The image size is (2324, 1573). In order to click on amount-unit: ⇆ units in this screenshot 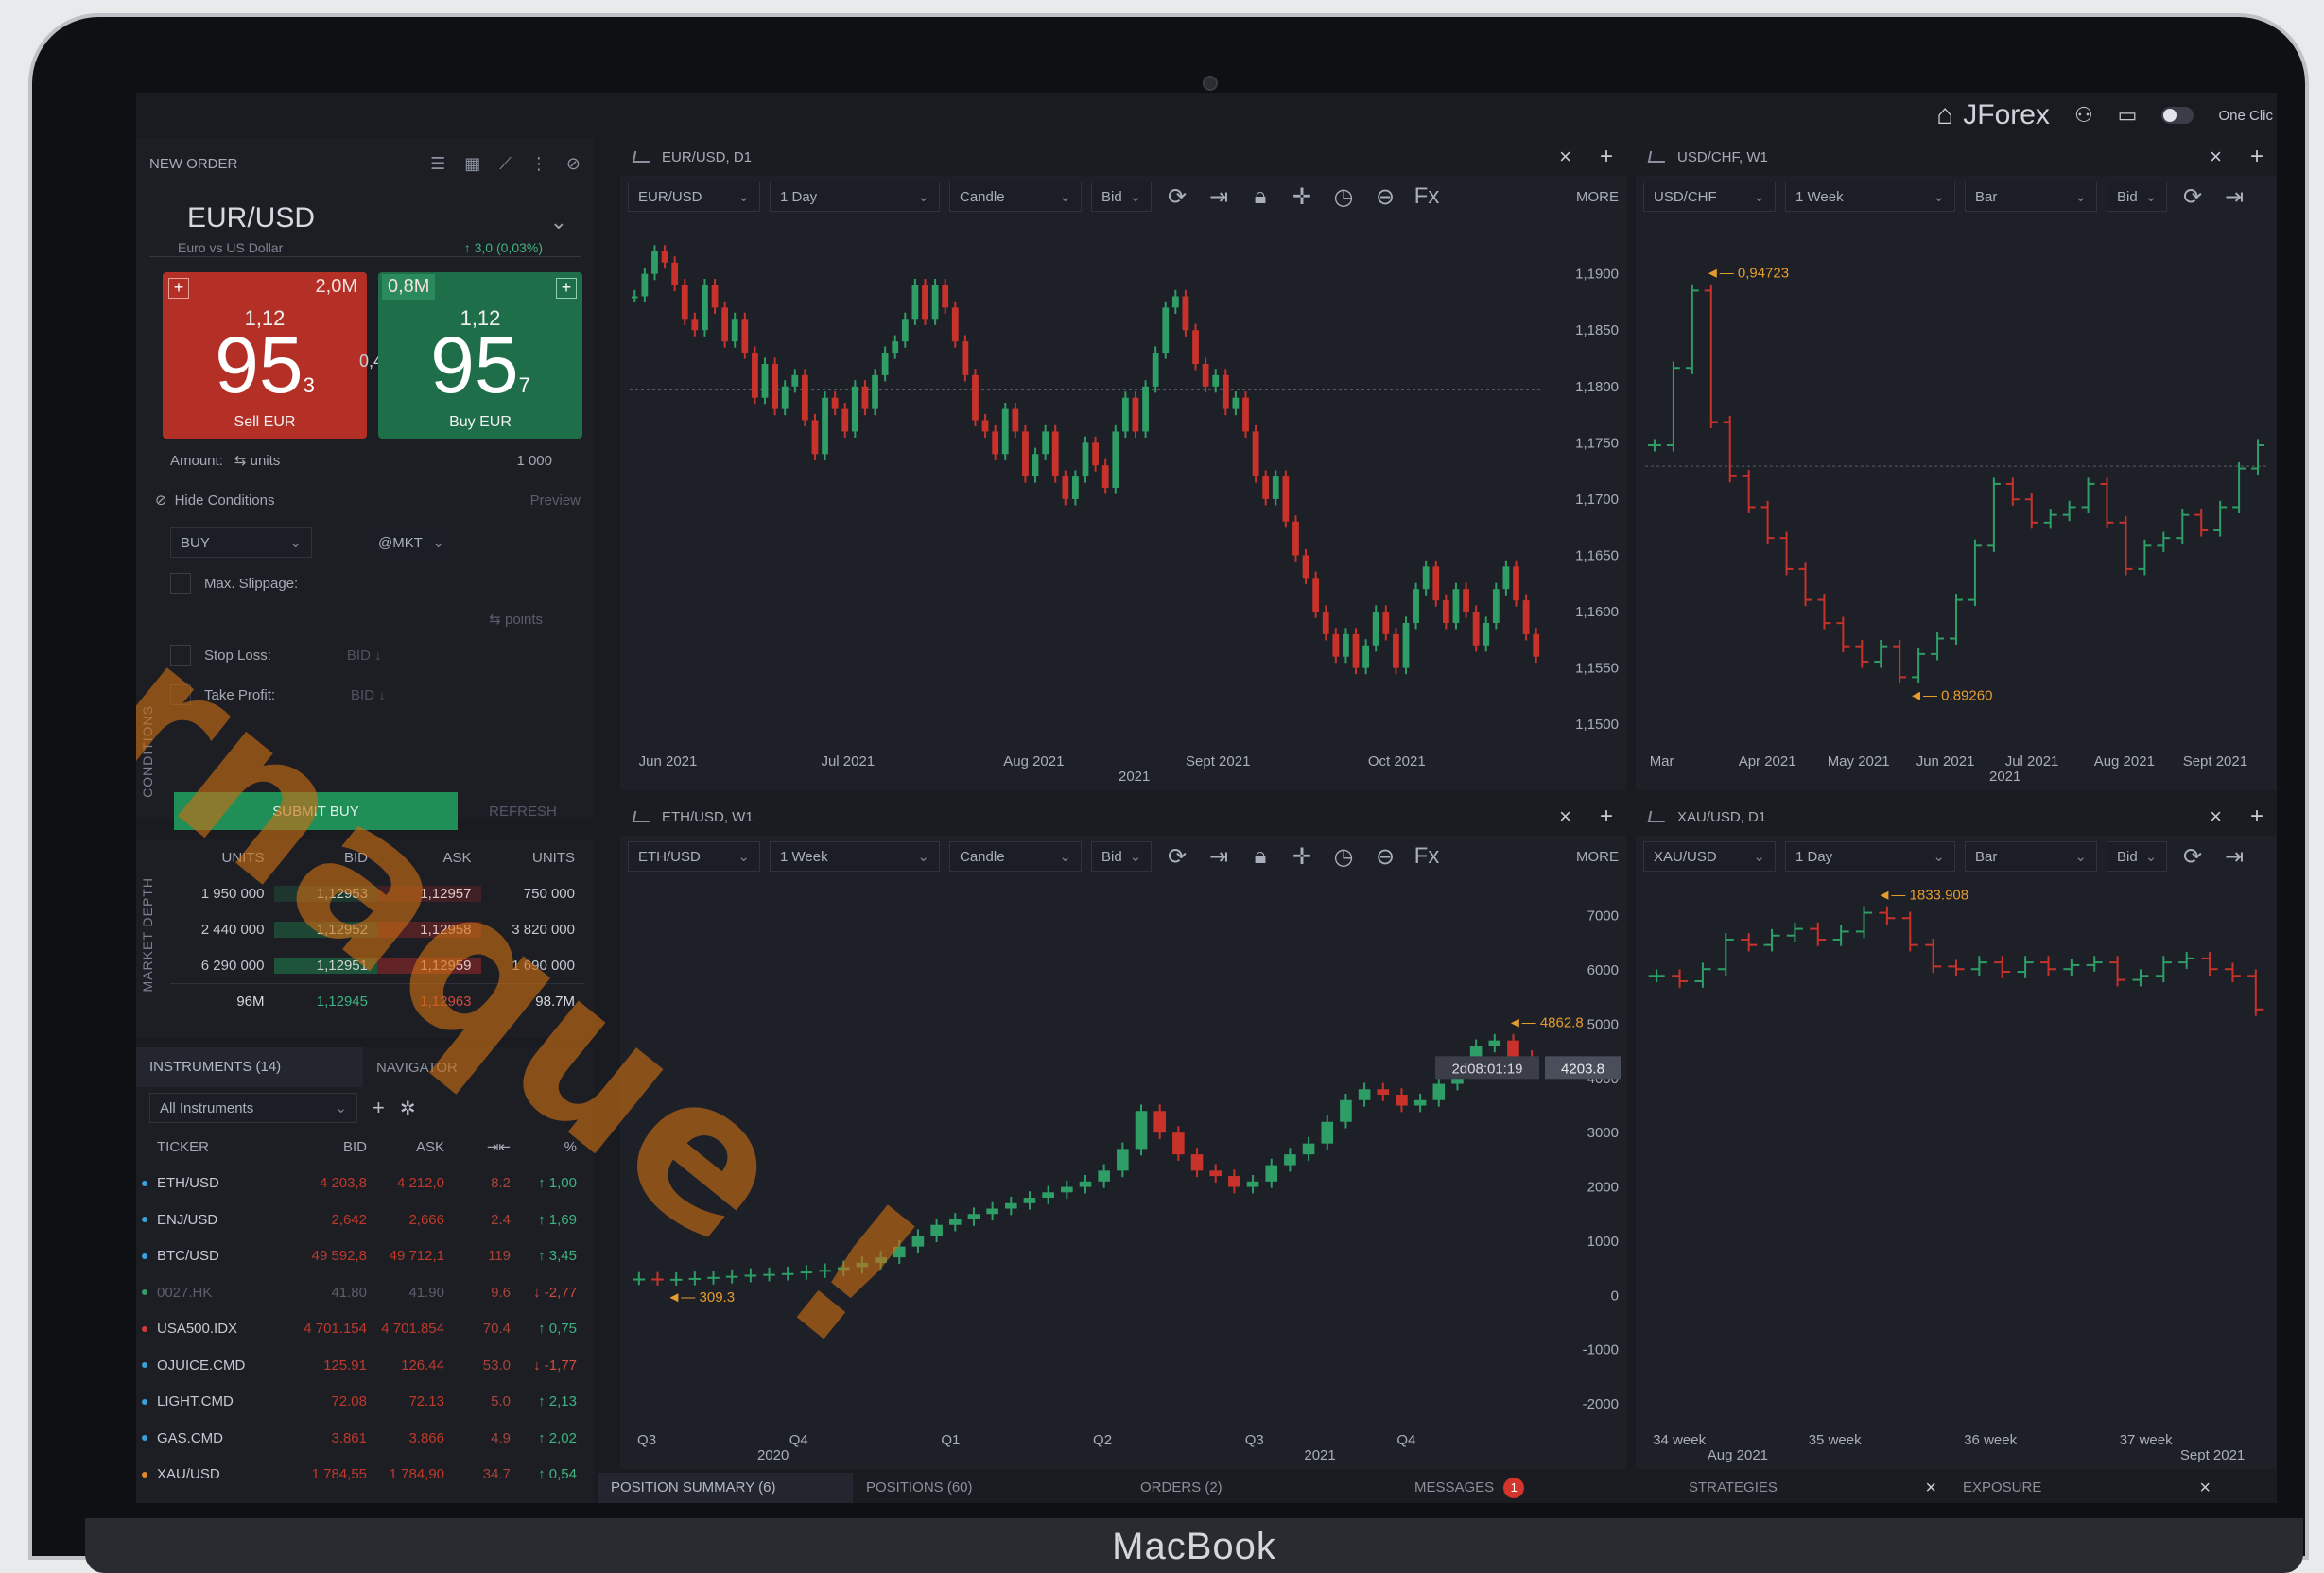, I will do `click(257, 460)`.